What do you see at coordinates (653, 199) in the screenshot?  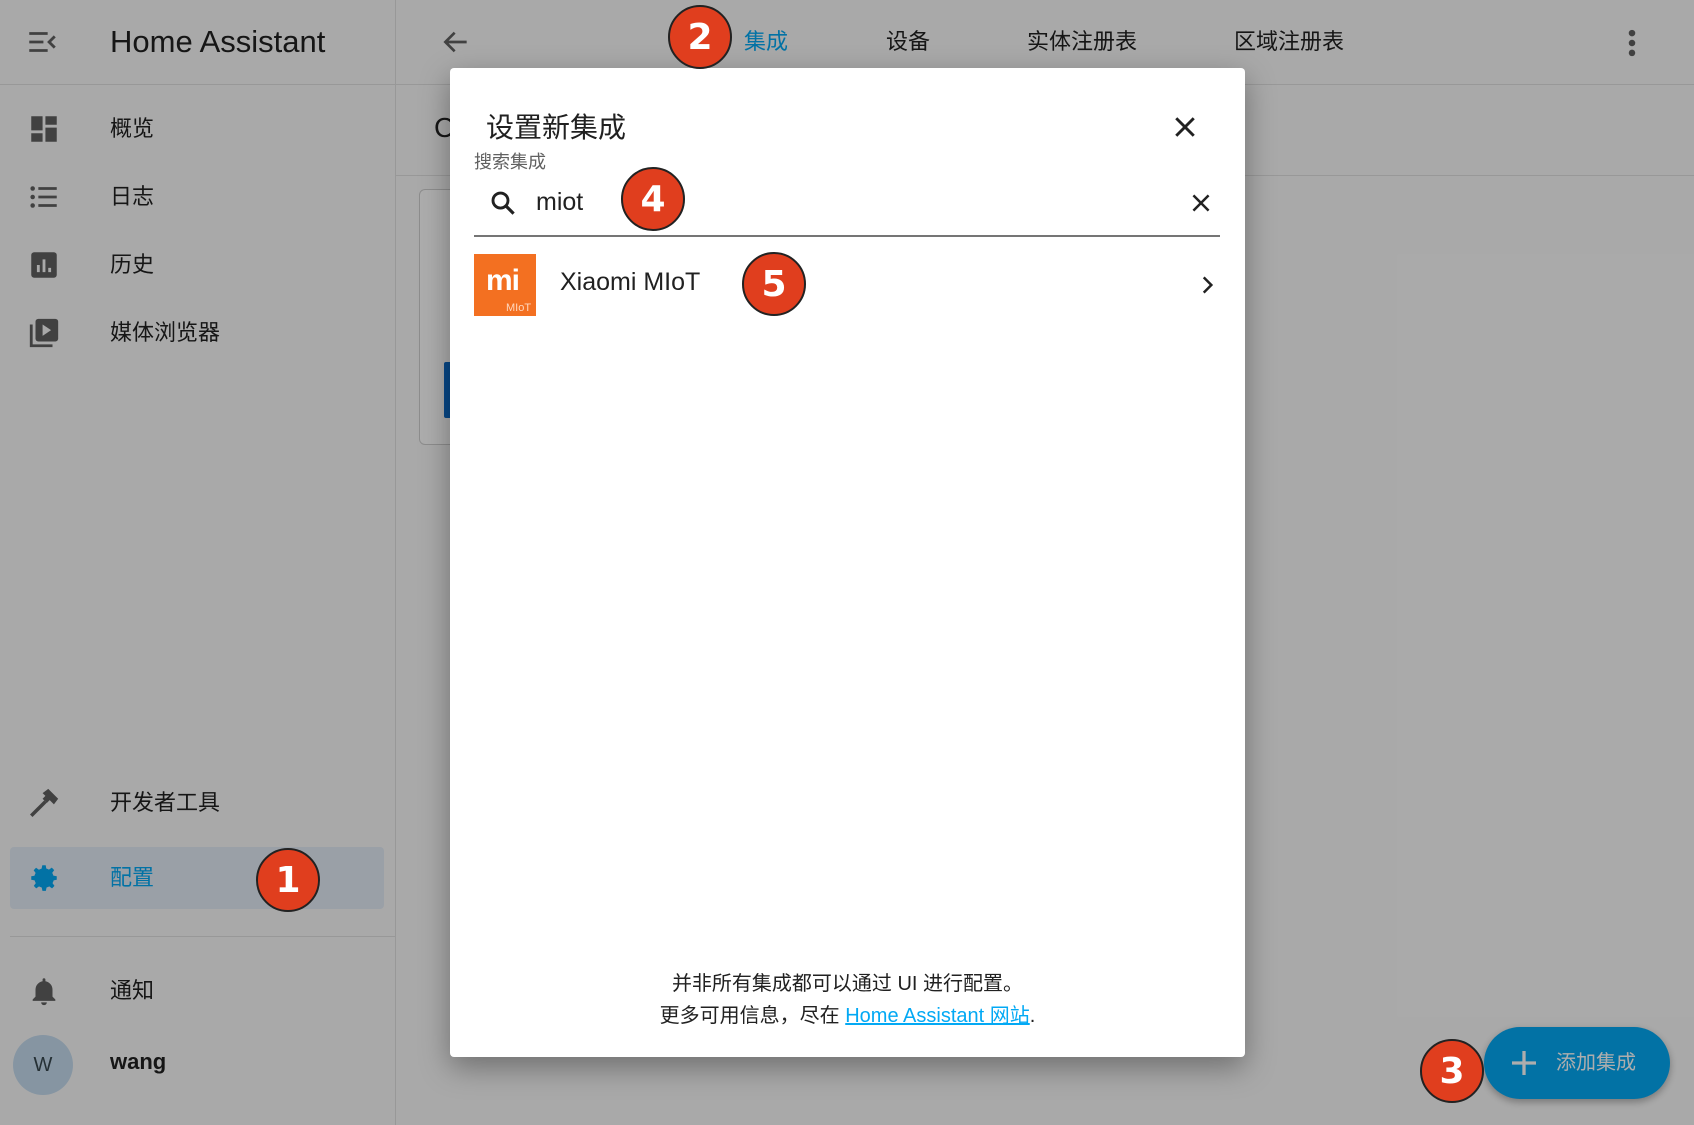 I see `step-badge-4: 4` at bounding box center [653, 199].